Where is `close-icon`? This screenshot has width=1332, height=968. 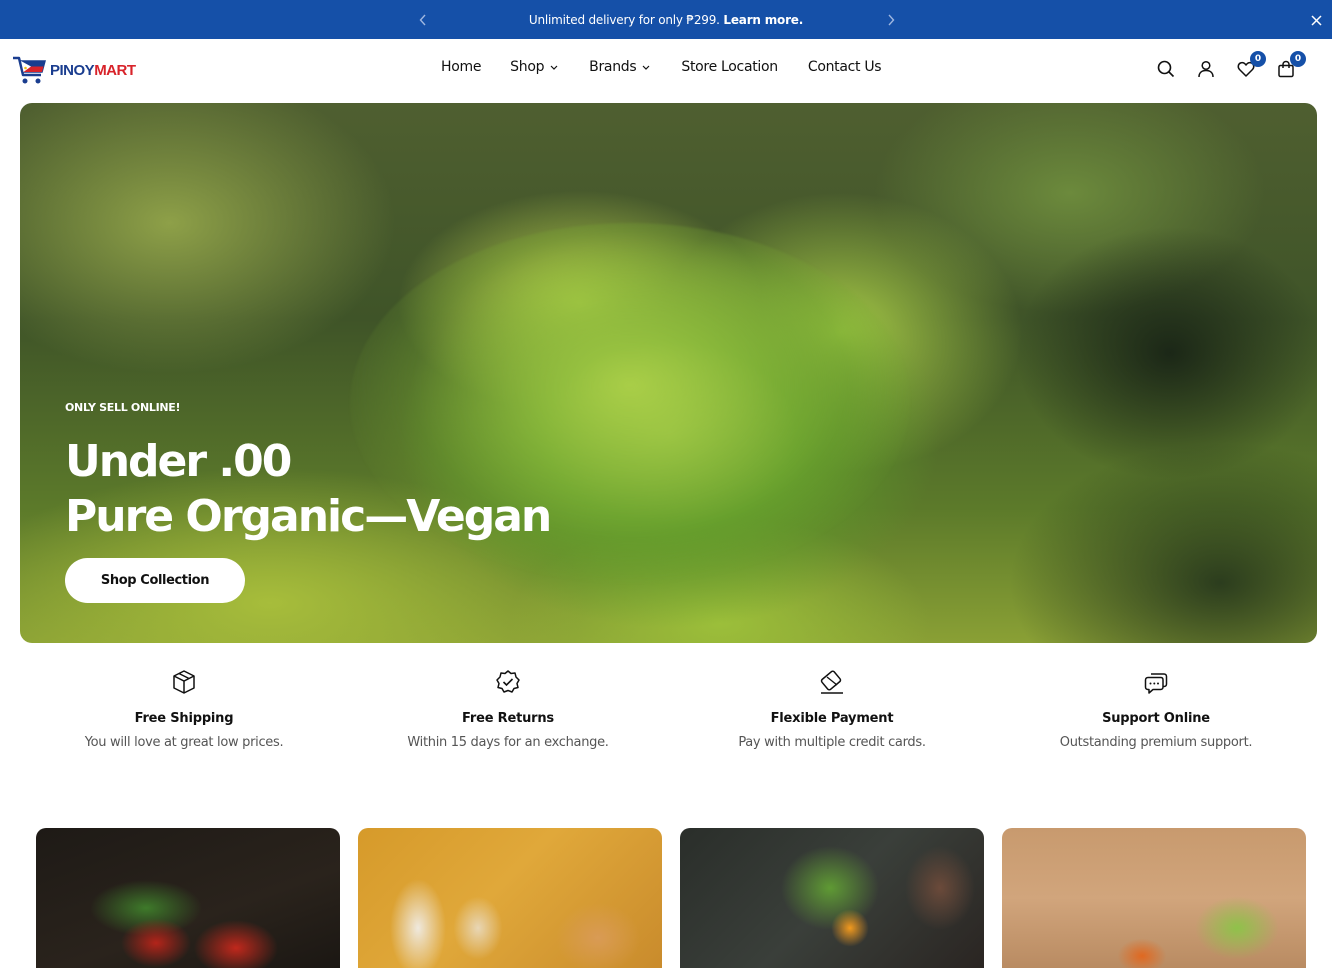
close-icon is located at coordinates (1316, 20).